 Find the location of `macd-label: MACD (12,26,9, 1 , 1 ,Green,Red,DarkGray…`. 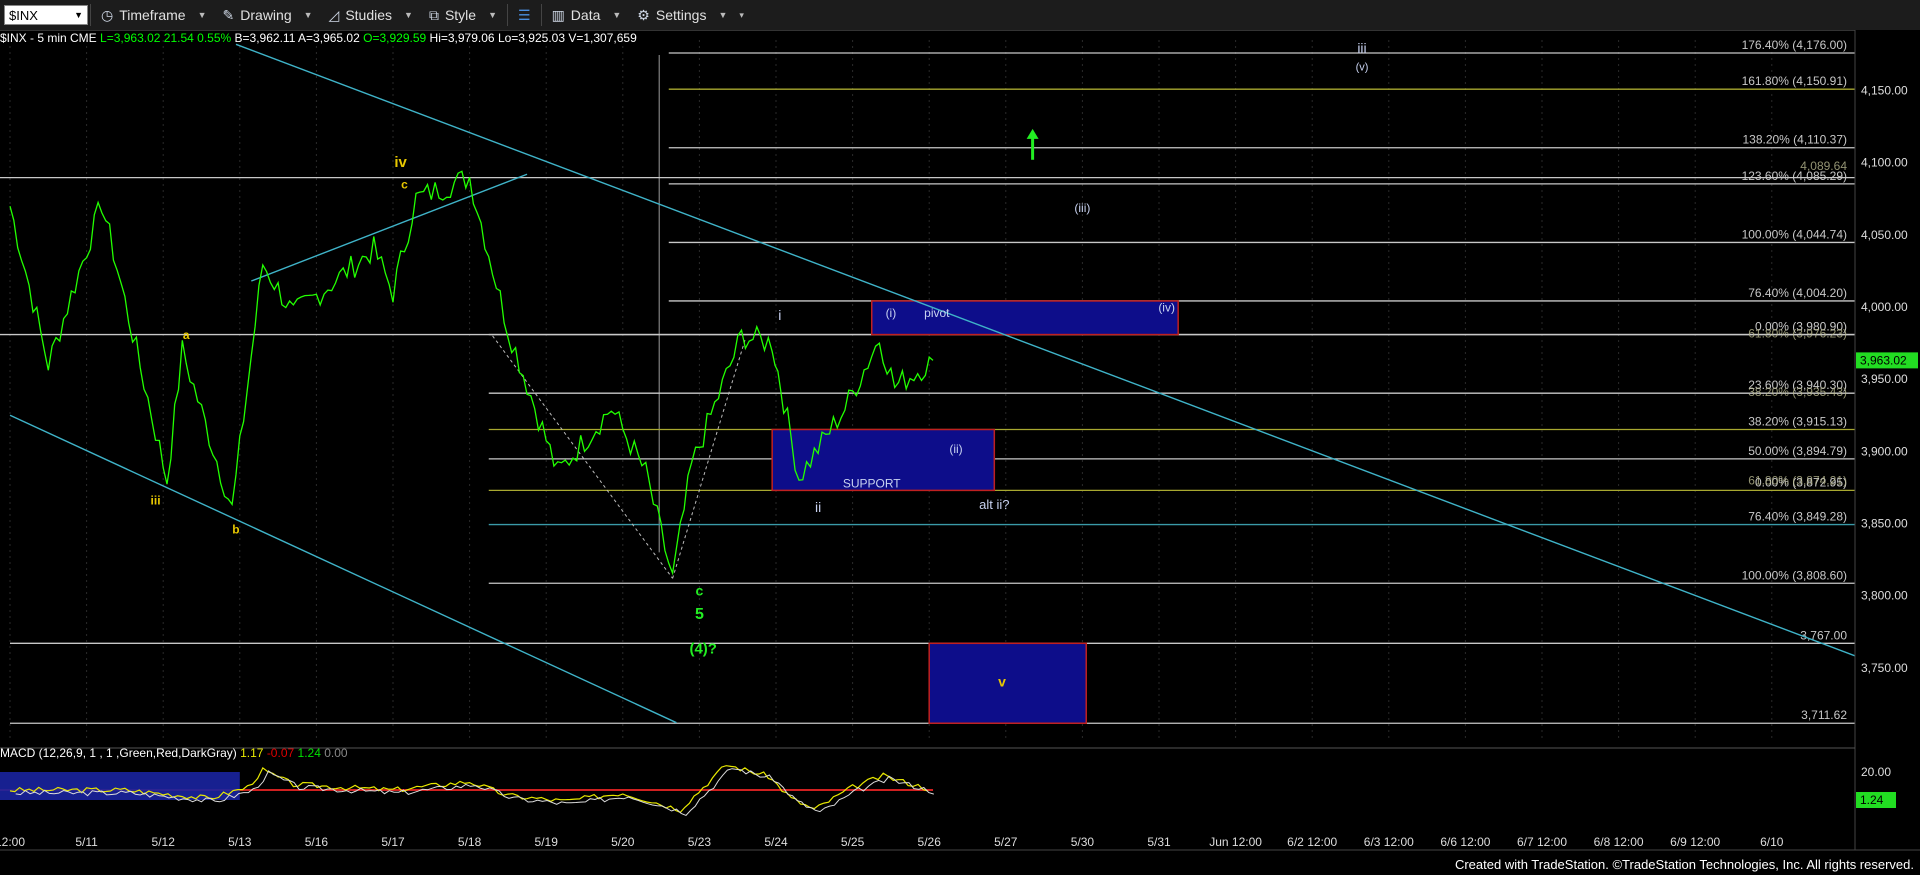

macd-label: MACD (12,26,9, 1 , 1 ,Green,Red,DarkGray… is located at coordinates (174, 753).